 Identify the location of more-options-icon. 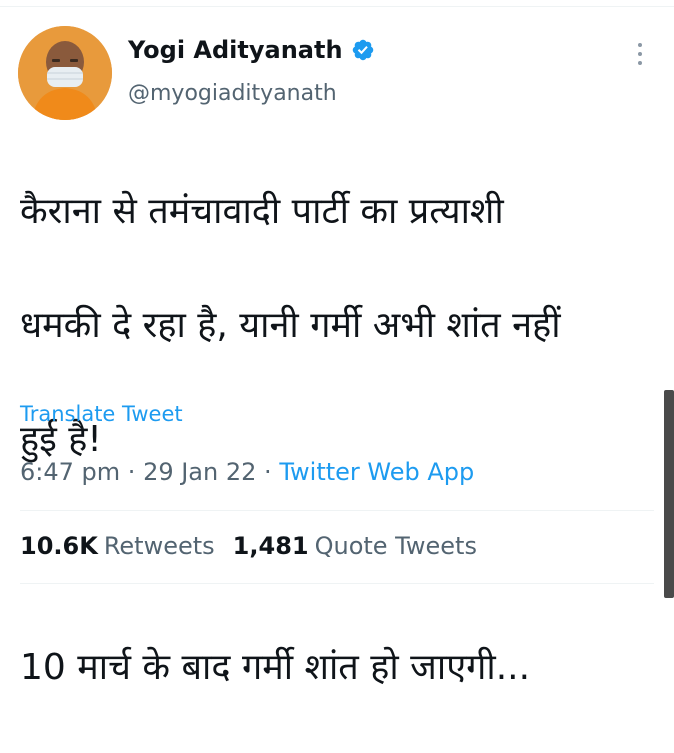
(640, 54).